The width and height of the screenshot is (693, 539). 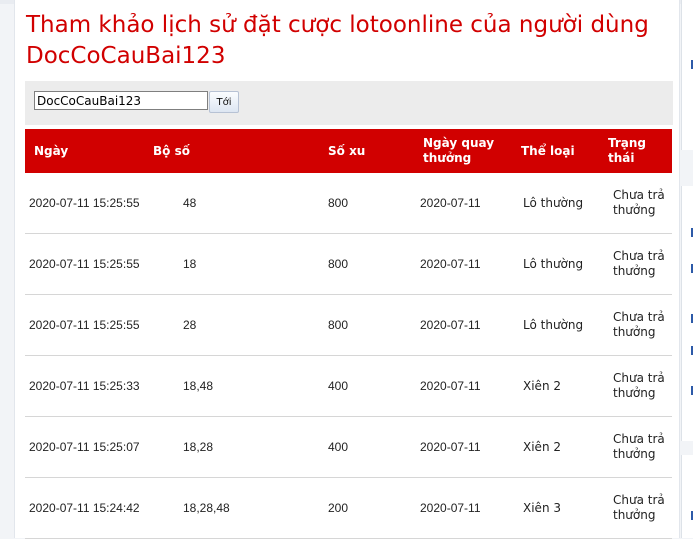 I want to click on cell-date: 2020-07-11 15:25:07, so click(x=84, y=447).